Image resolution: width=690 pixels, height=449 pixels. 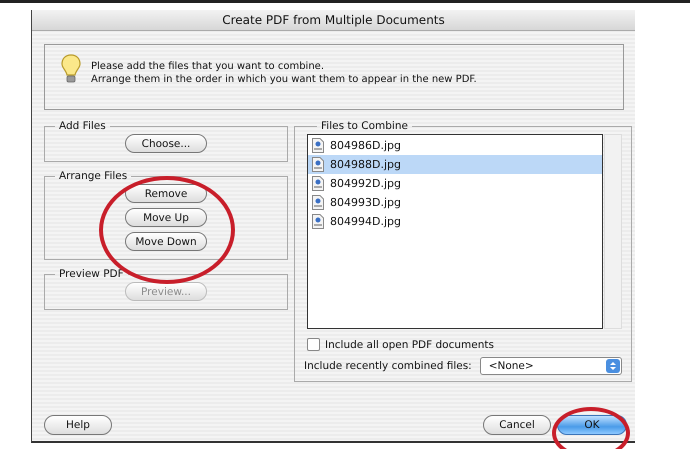 What do you see at coordinates (333, 20) in the screenshot?
I see `window-title: Create PDF from Multiple Documents` at bounding box center [333, 20].